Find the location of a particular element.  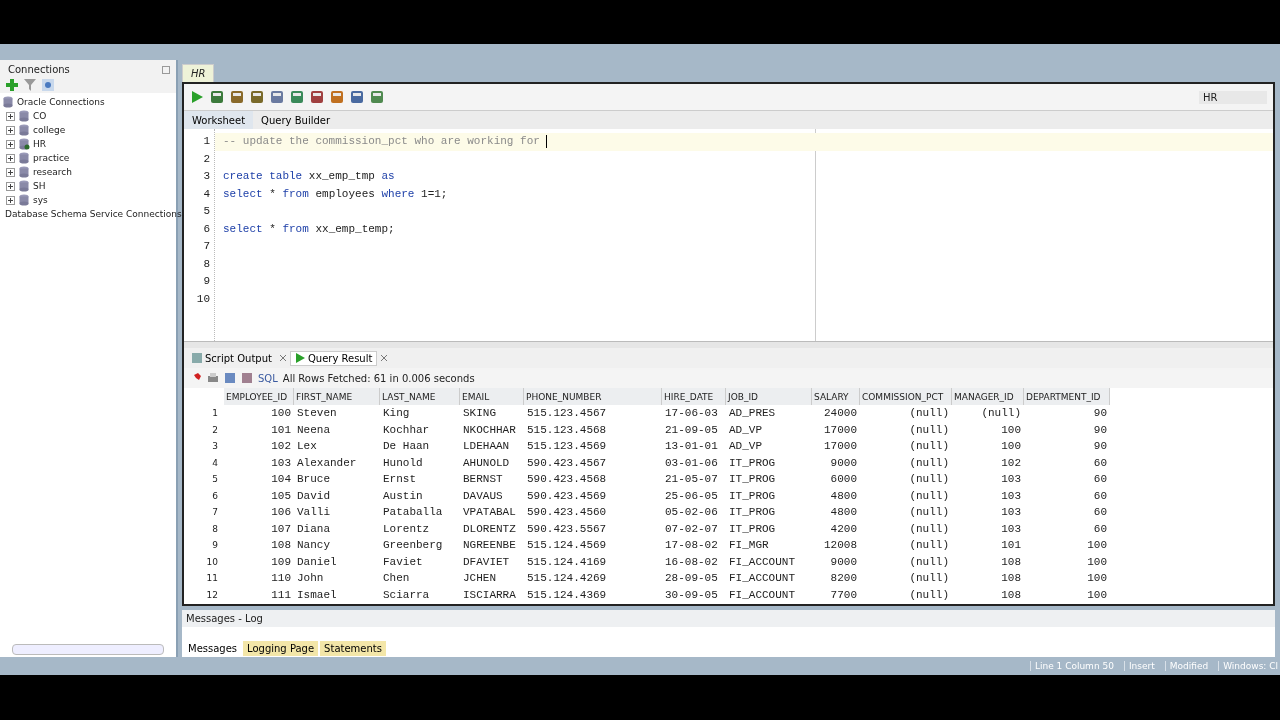

table-cell-text: 8200 is located at coordinates (843, 578).